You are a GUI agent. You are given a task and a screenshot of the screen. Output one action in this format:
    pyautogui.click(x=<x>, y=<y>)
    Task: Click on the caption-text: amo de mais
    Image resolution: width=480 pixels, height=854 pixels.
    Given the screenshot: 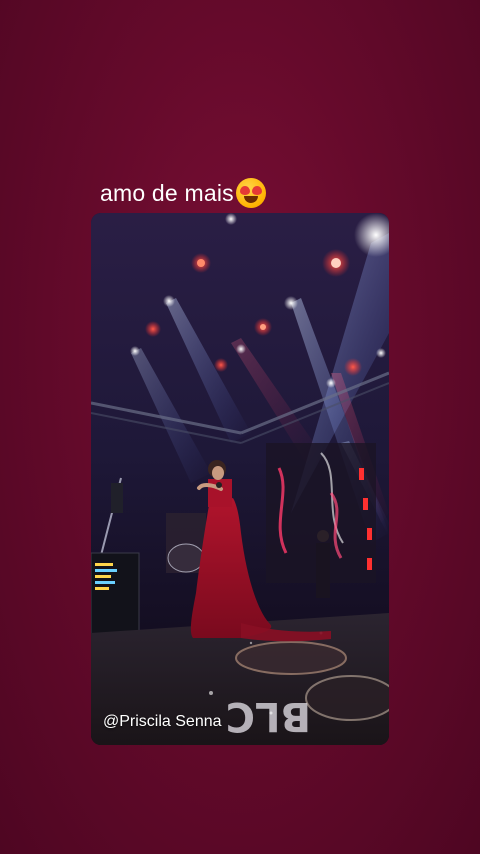 What is the action you would take?
    pyautogui.click(x=167, y=192)
    